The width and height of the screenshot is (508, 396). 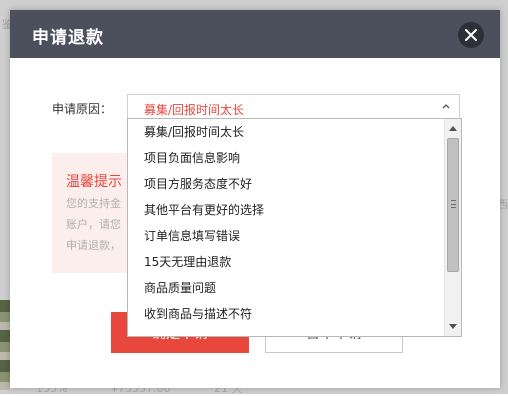 What do you see at coordinates (285, 262) in the screenshot?
I see `reason-option: 15天无理由退款` at bounding box center [285, 262].